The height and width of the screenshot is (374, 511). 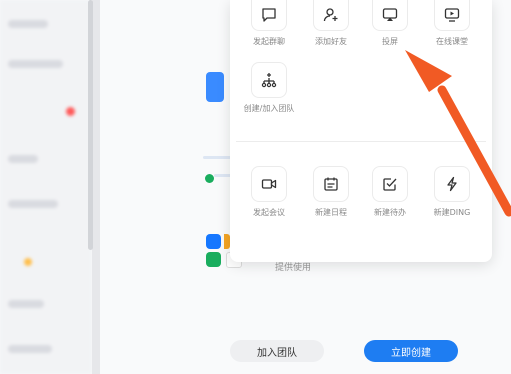 What do you see at coordinates (277, 351) in the screenshot?
I see `join-team-button: 加入团队` at bounding box center [277, 351].